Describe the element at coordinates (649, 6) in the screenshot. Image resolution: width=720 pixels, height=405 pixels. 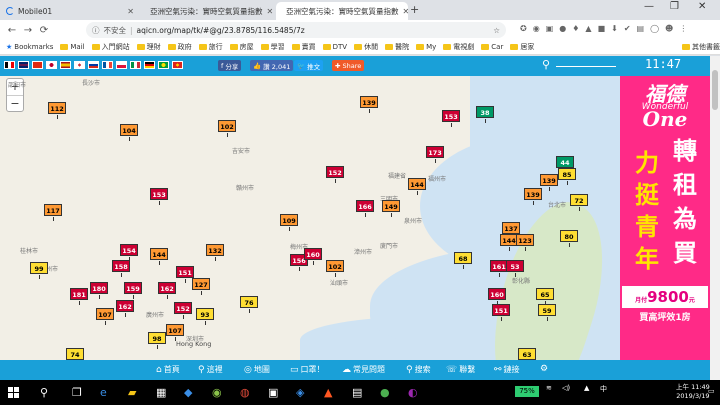
I see `minimize-button: —` at that location.